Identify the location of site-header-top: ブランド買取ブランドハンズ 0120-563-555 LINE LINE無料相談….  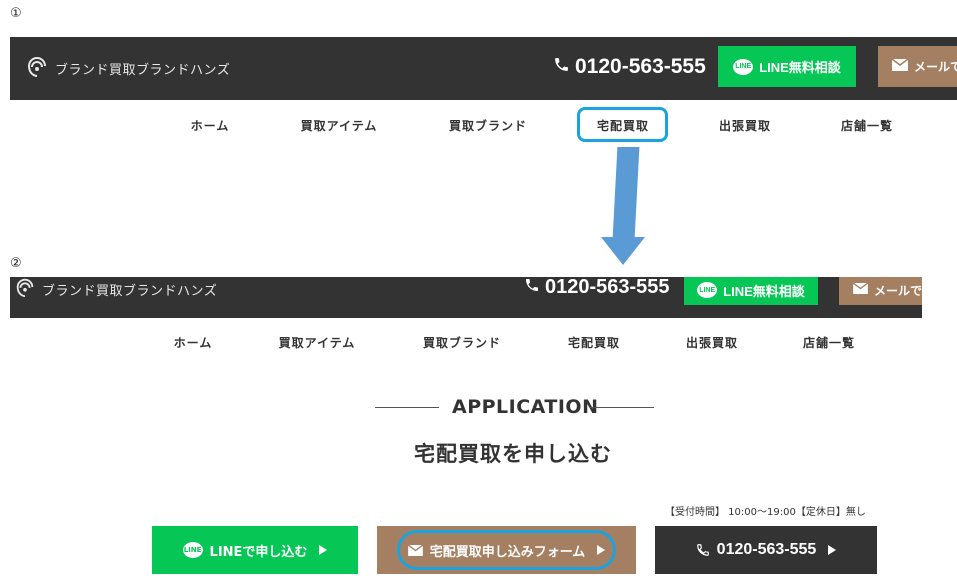
(483, 68).